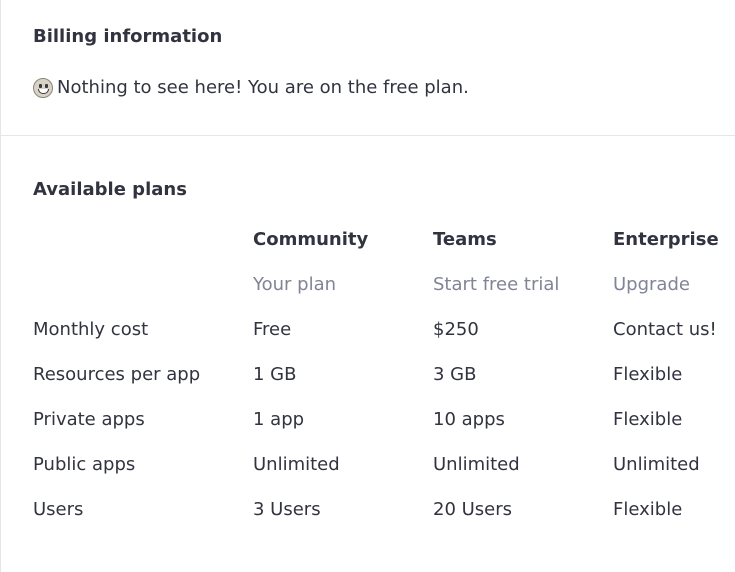  What do you see at coordinates (665, 329) in the screenshot?
I see `enterprise-monthly-cost: Contact us!` at bounding box center [665, 329].